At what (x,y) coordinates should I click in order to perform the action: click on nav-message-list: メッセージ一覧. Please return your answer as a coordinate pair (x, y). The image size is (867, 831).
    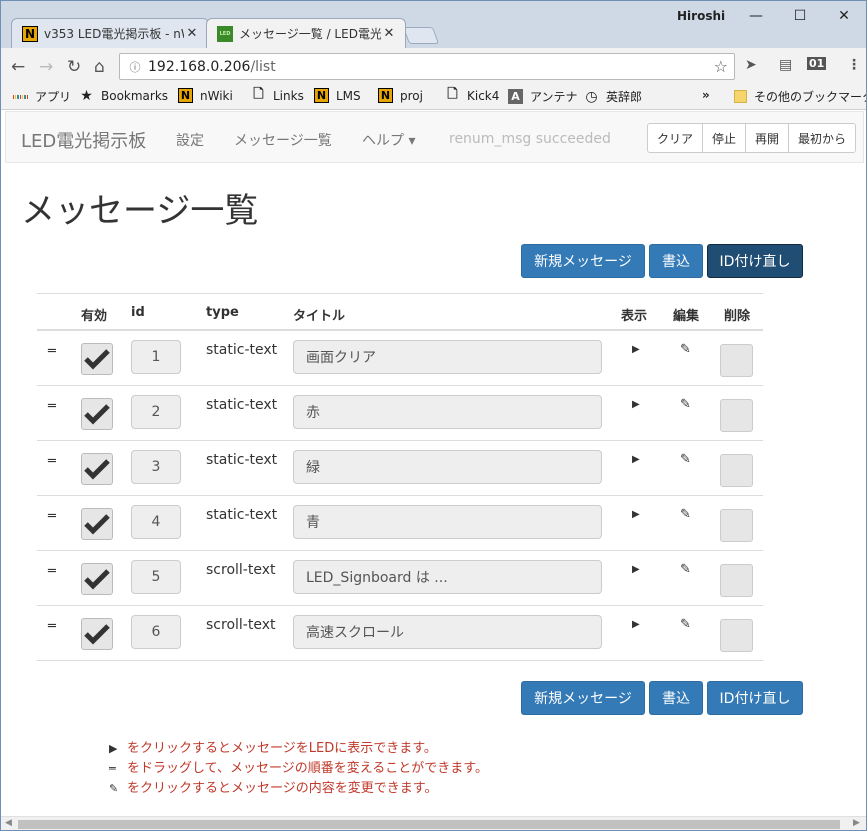
    Looking at the image, I should click on (283, 140).